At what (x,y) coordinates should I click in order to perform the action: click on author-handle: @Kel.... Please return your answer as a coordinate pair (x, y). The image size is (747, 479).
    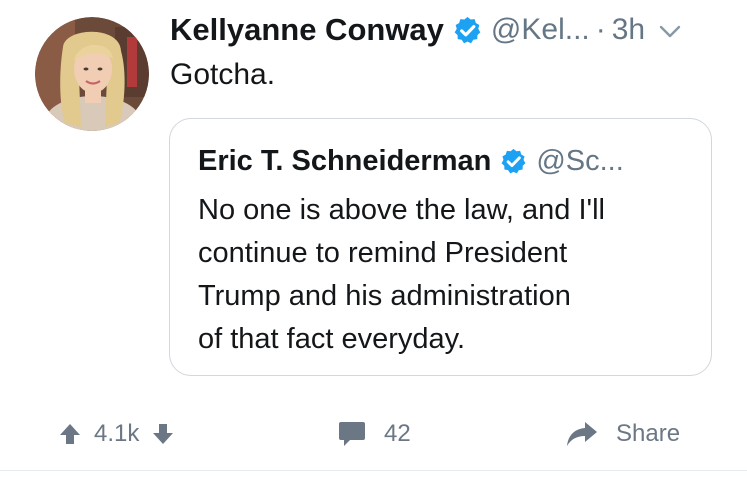
    Looking at the image, I should click on (540, 30).